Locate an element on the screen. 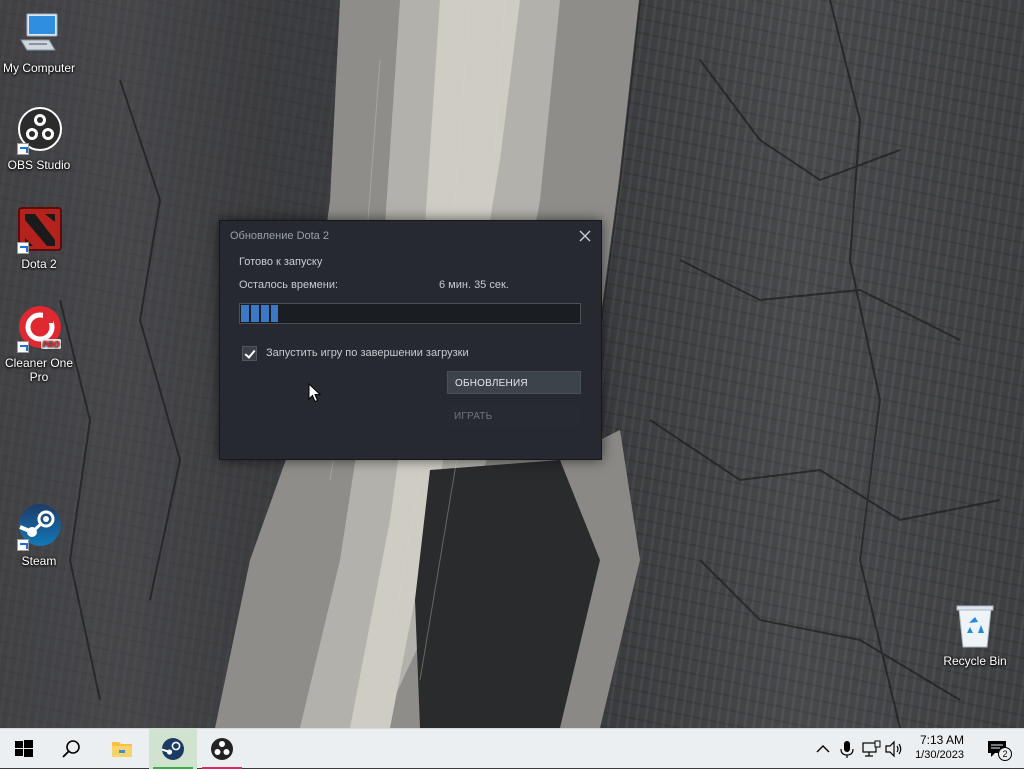 This screenshot has height=769, width=1024. play-button: ИГРАТЬ is located at coordinates (514, 416).